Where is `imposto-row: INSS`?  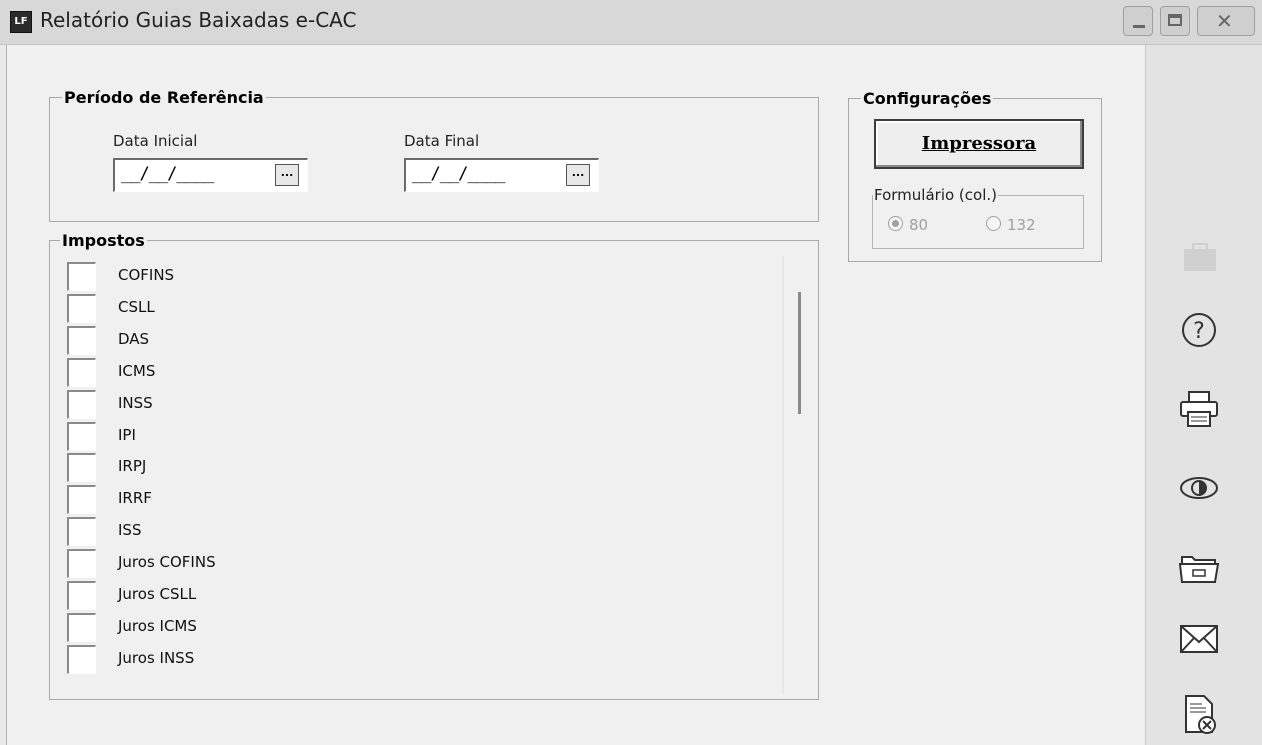 imposto-row: INSS is located at coordinates (417, 402).